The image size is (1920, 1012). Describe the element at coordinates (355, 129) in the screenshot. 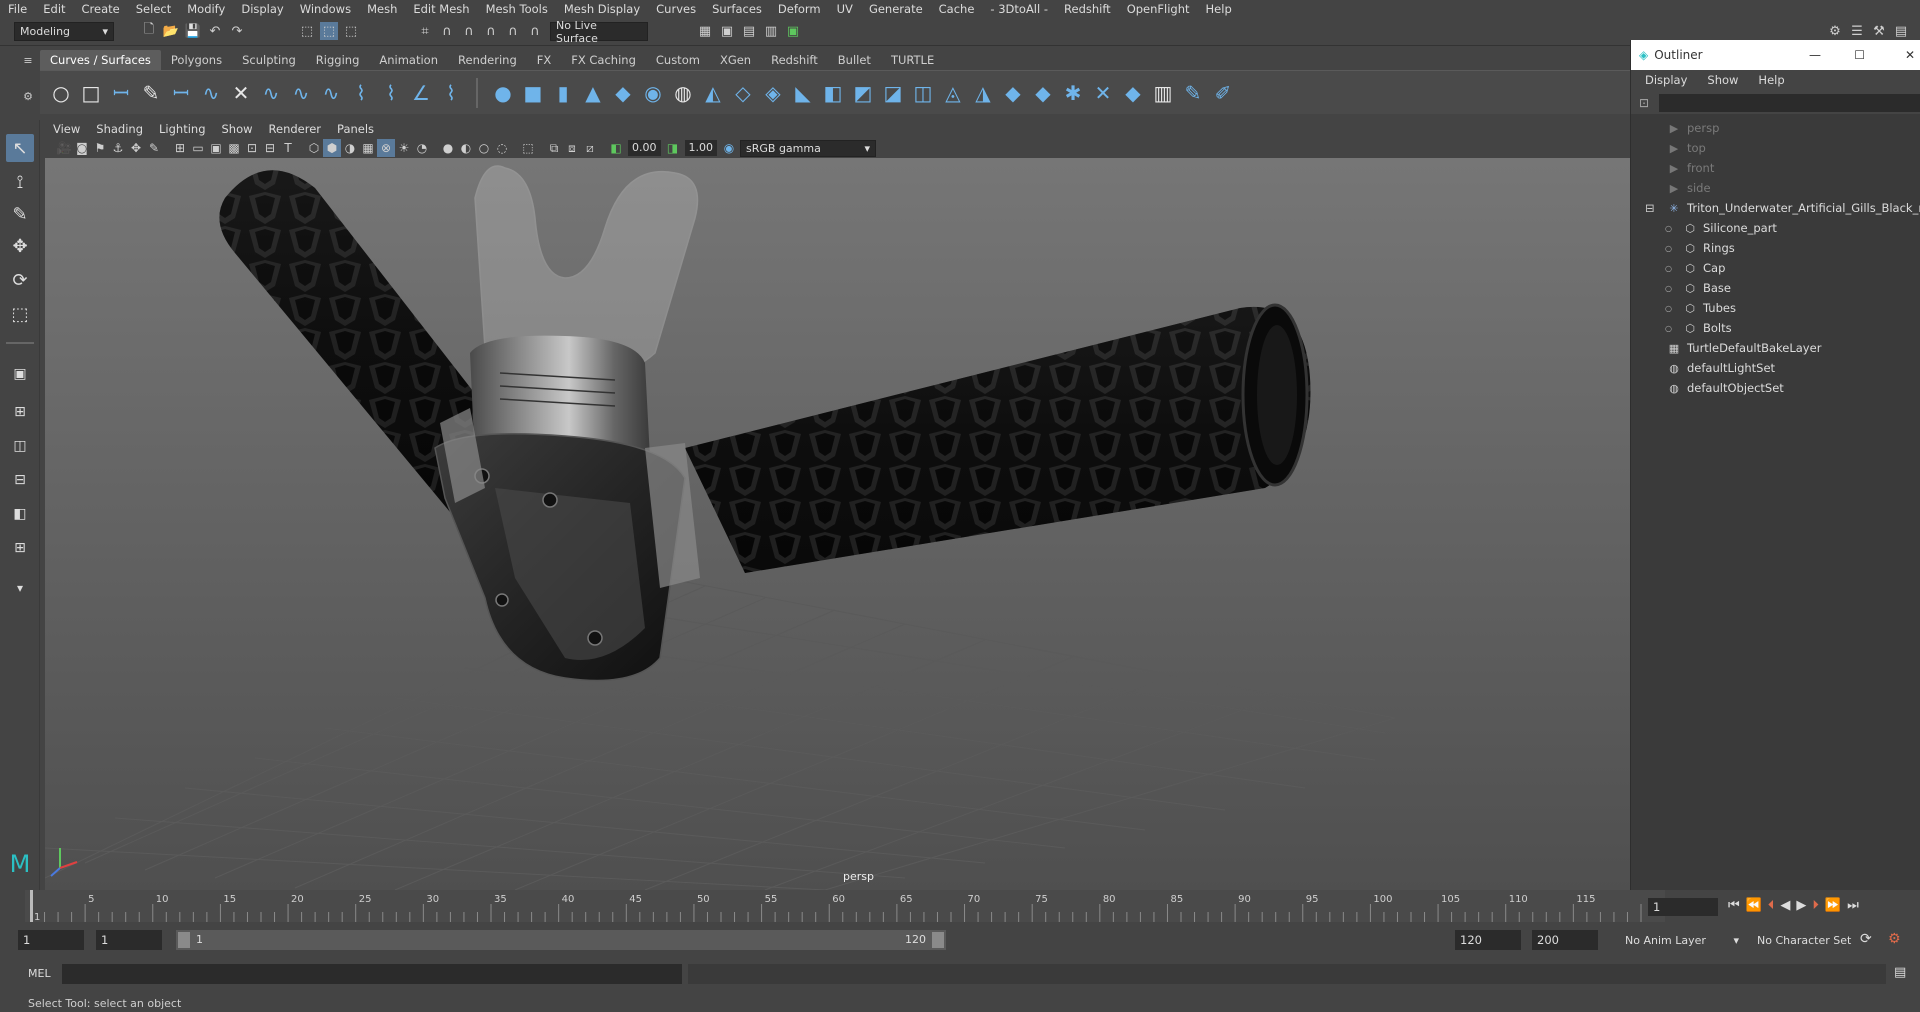

I see `panel-menu-panels: Panels` at that location.